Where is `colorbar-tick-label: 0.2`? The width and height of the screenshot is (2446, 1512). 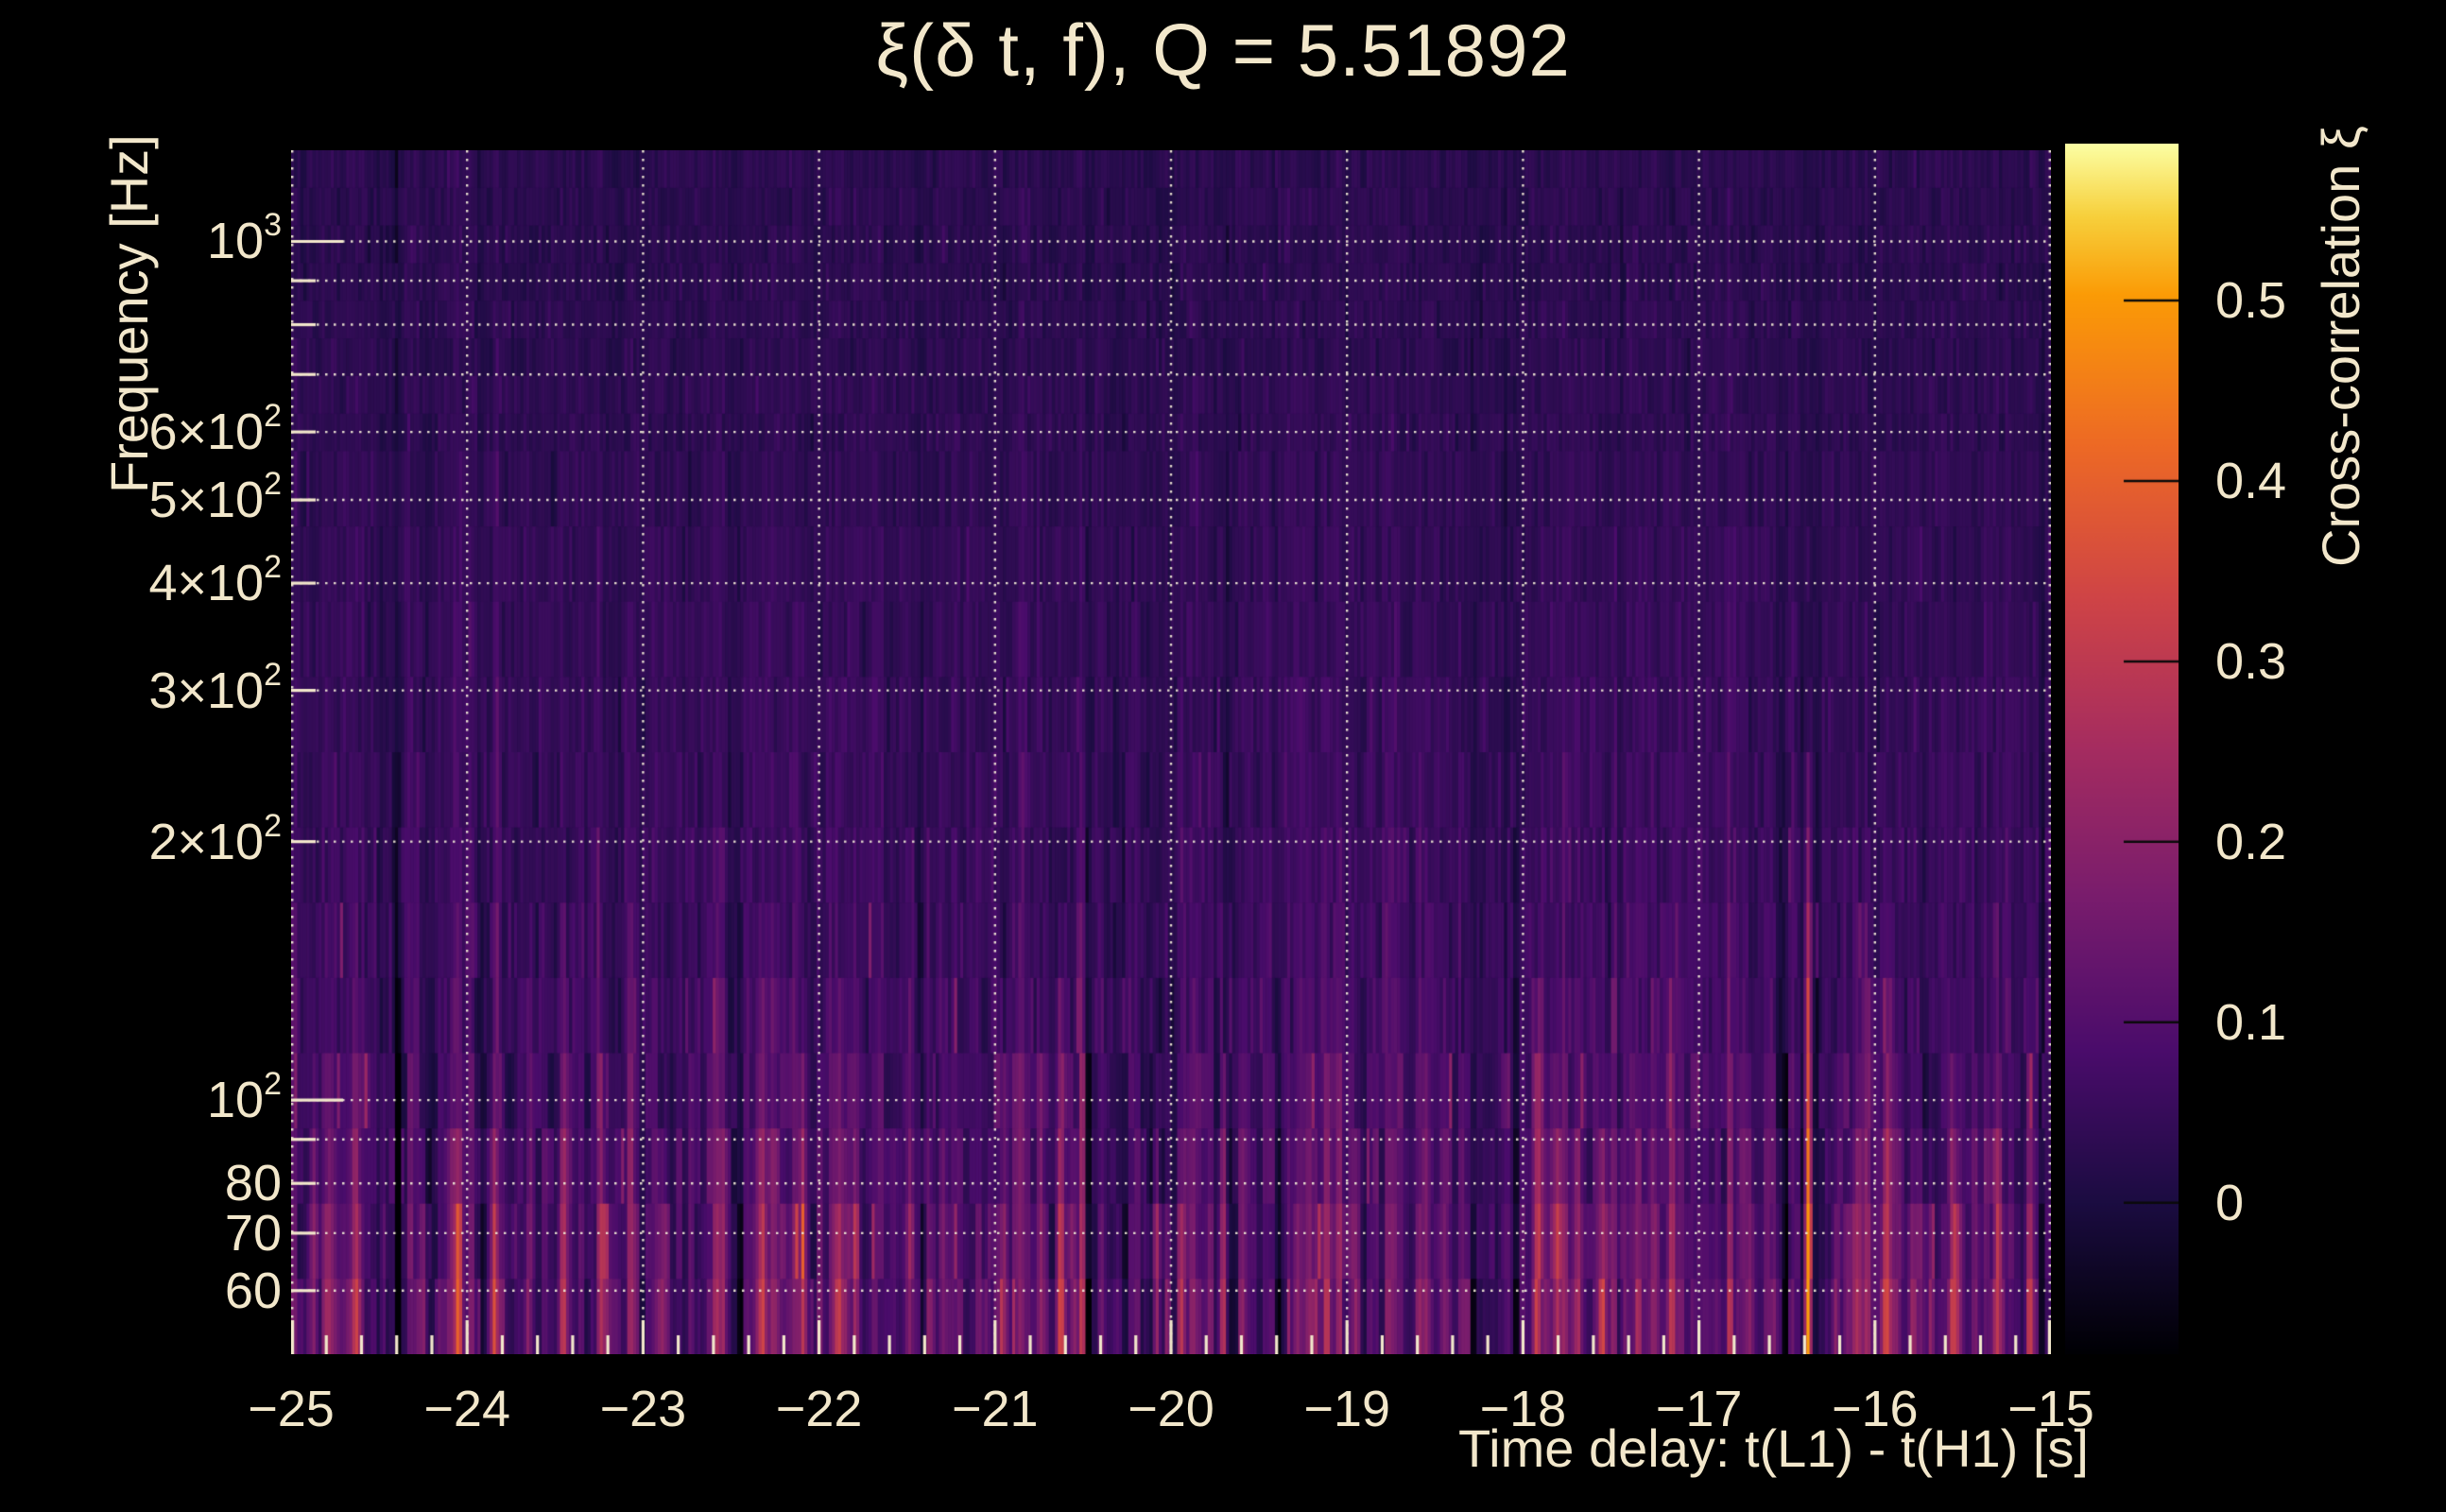 colorbar-tick-label: 0.2 is located at coordinates (2251, 841).